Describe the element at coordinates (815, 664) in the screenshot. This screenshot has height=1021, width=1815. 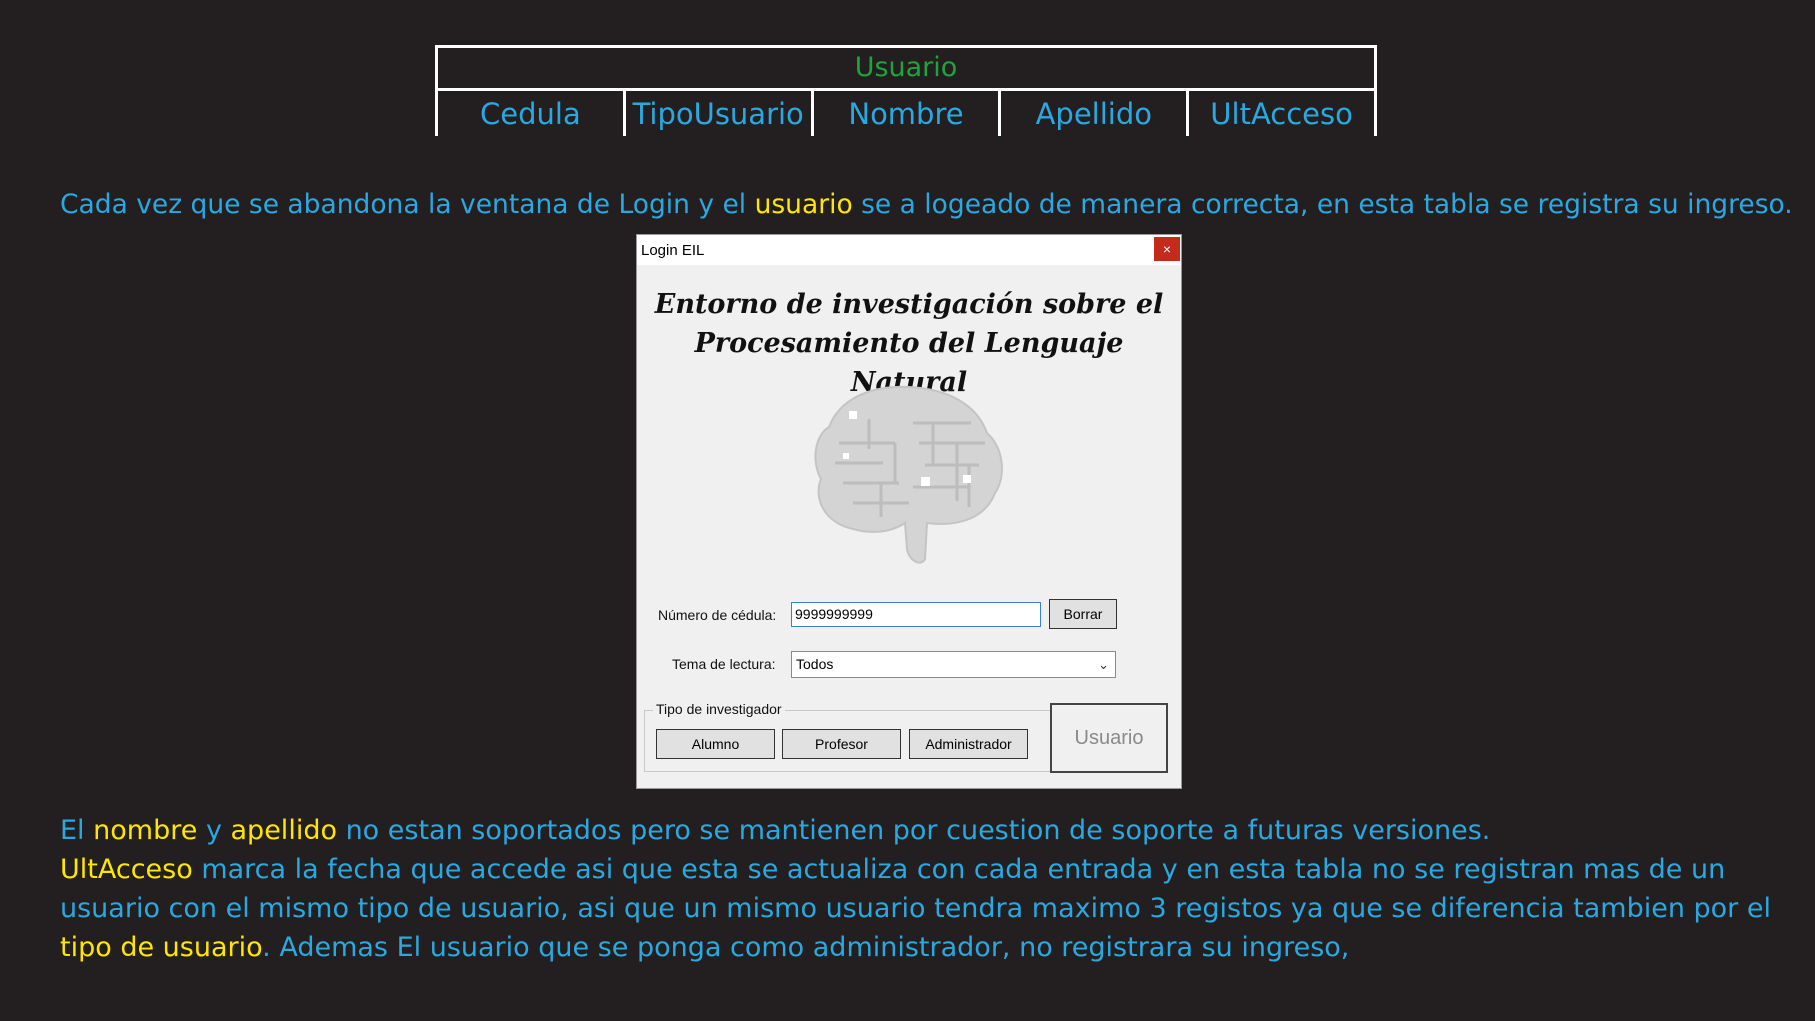
I see `tema-select-value: Todos` at that location.